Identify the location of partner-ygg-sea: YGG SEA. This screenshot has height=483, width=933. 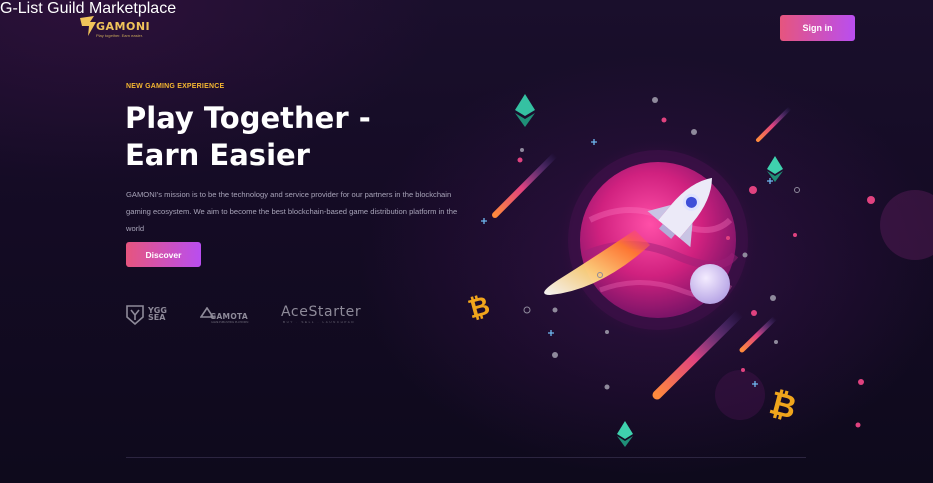
(157, 314).